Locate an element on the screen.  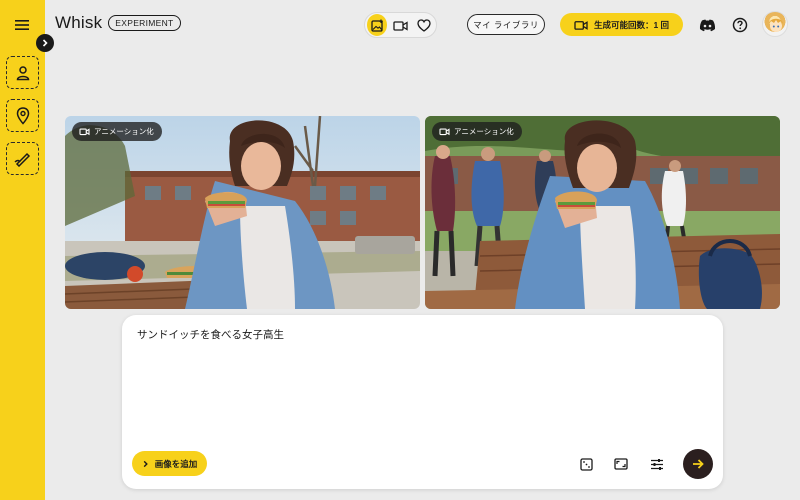
image-mode-button is located at coordinates (377, 25).